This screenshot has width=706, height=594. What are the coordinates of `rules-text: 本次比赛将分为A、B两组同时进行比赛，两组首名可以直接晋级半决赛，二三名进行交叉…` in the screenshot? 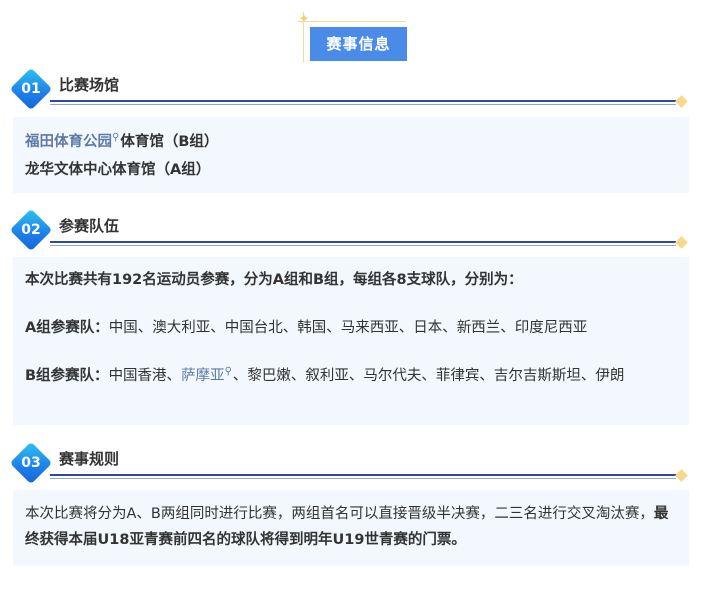 It's located at (351, 527).